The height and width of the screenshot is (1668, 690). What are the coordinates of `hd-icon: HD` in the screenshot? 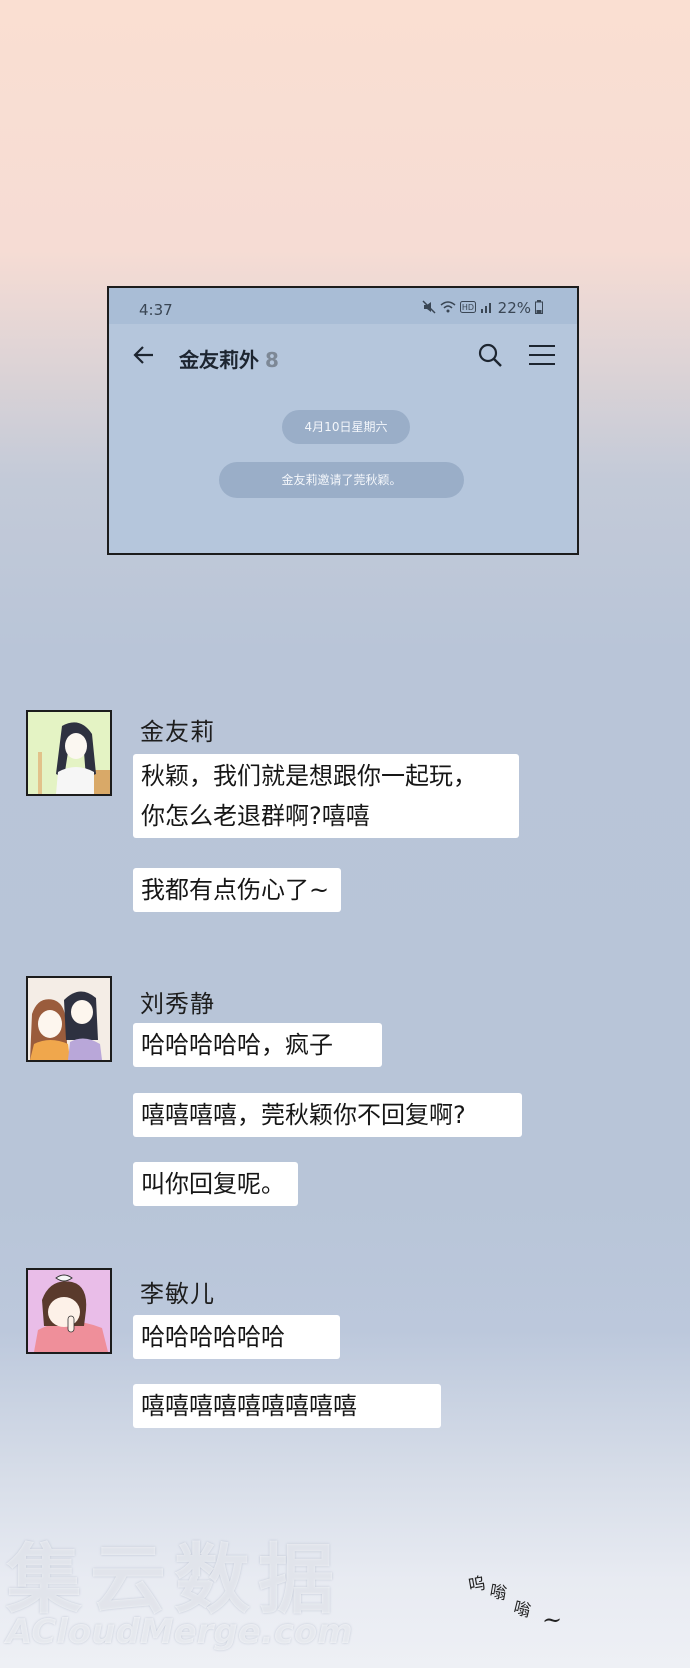 It's located at (467, 308).